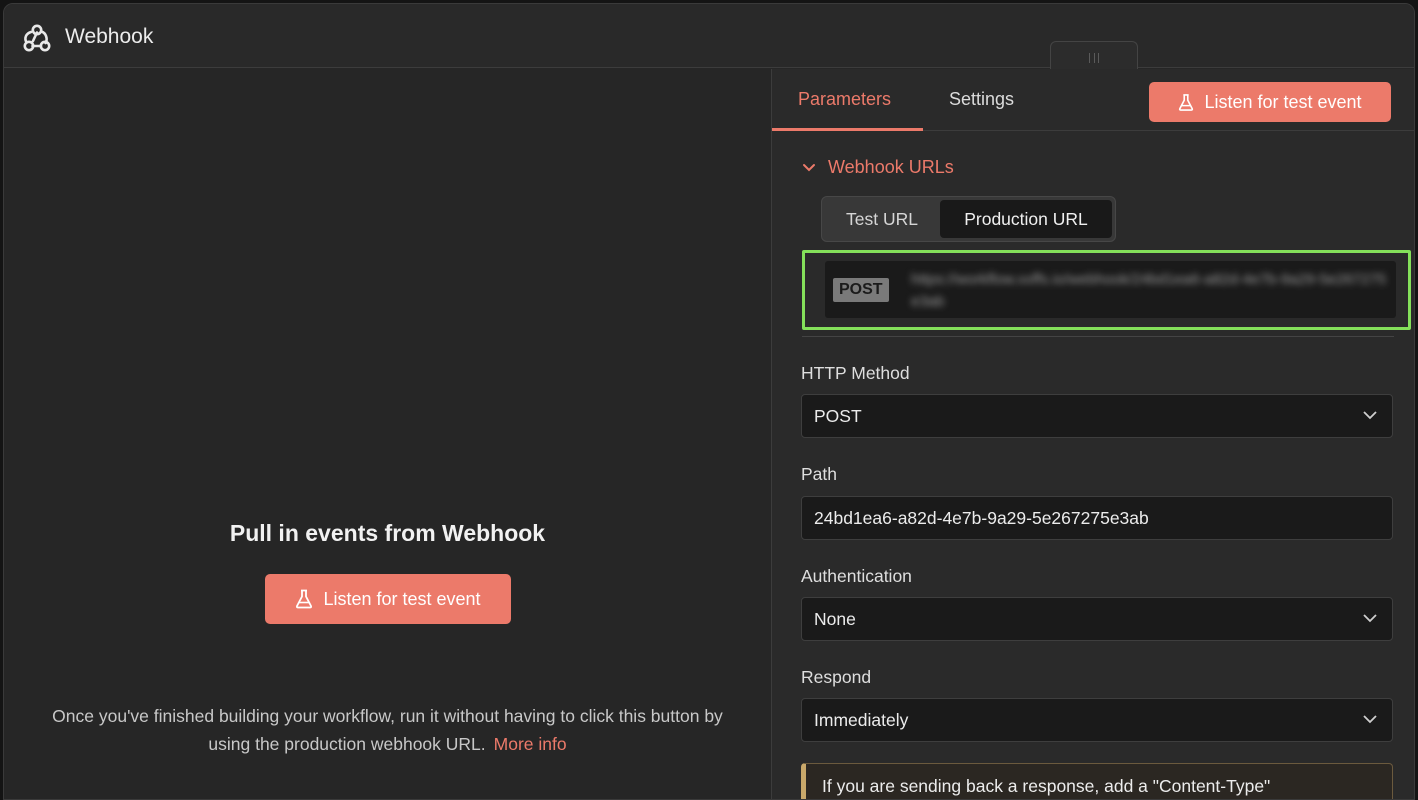 The image size is (1418, 800). I want to click on panel-drag-handle, so click(1094, 56).